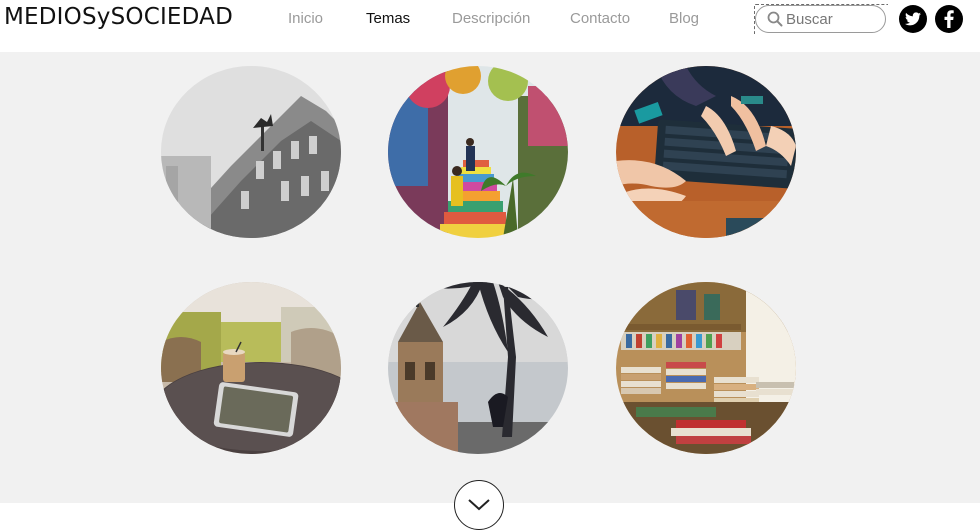  I want to click on gallery-item-building, so click(251, 152).